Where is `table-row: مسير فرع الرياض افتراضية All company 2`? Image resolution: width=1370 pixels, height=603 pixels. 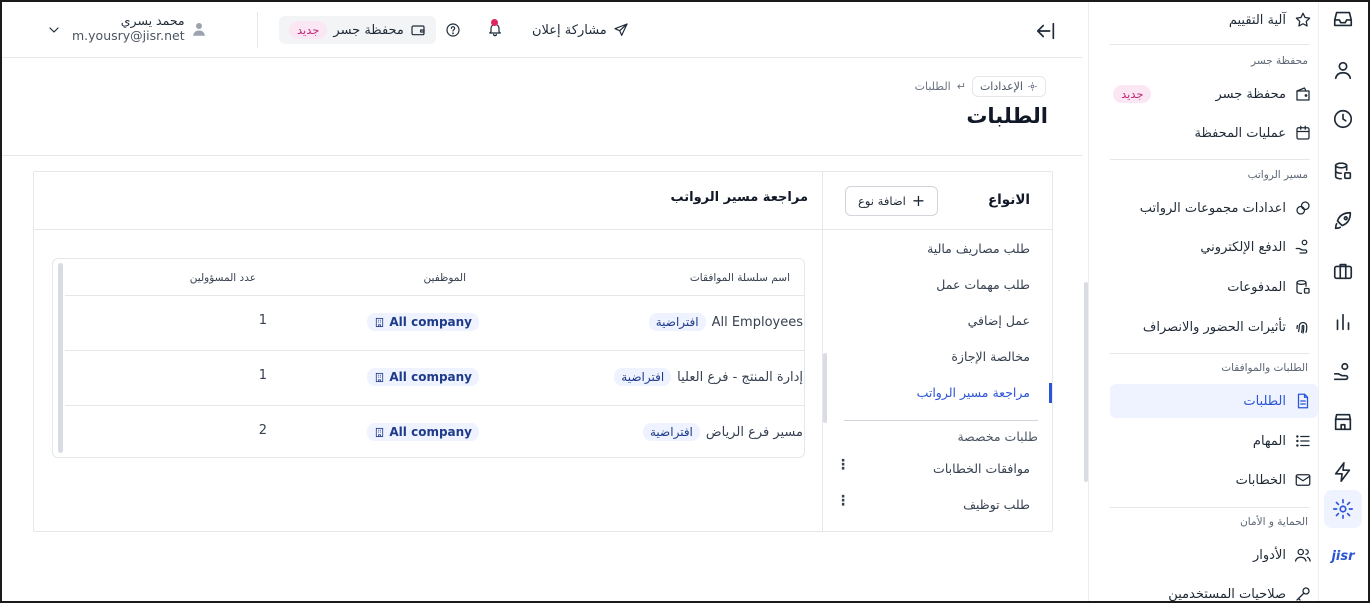
table-row: مسير فرع الرياض افتراضية All company 2 is located at coordinates (434, 431).